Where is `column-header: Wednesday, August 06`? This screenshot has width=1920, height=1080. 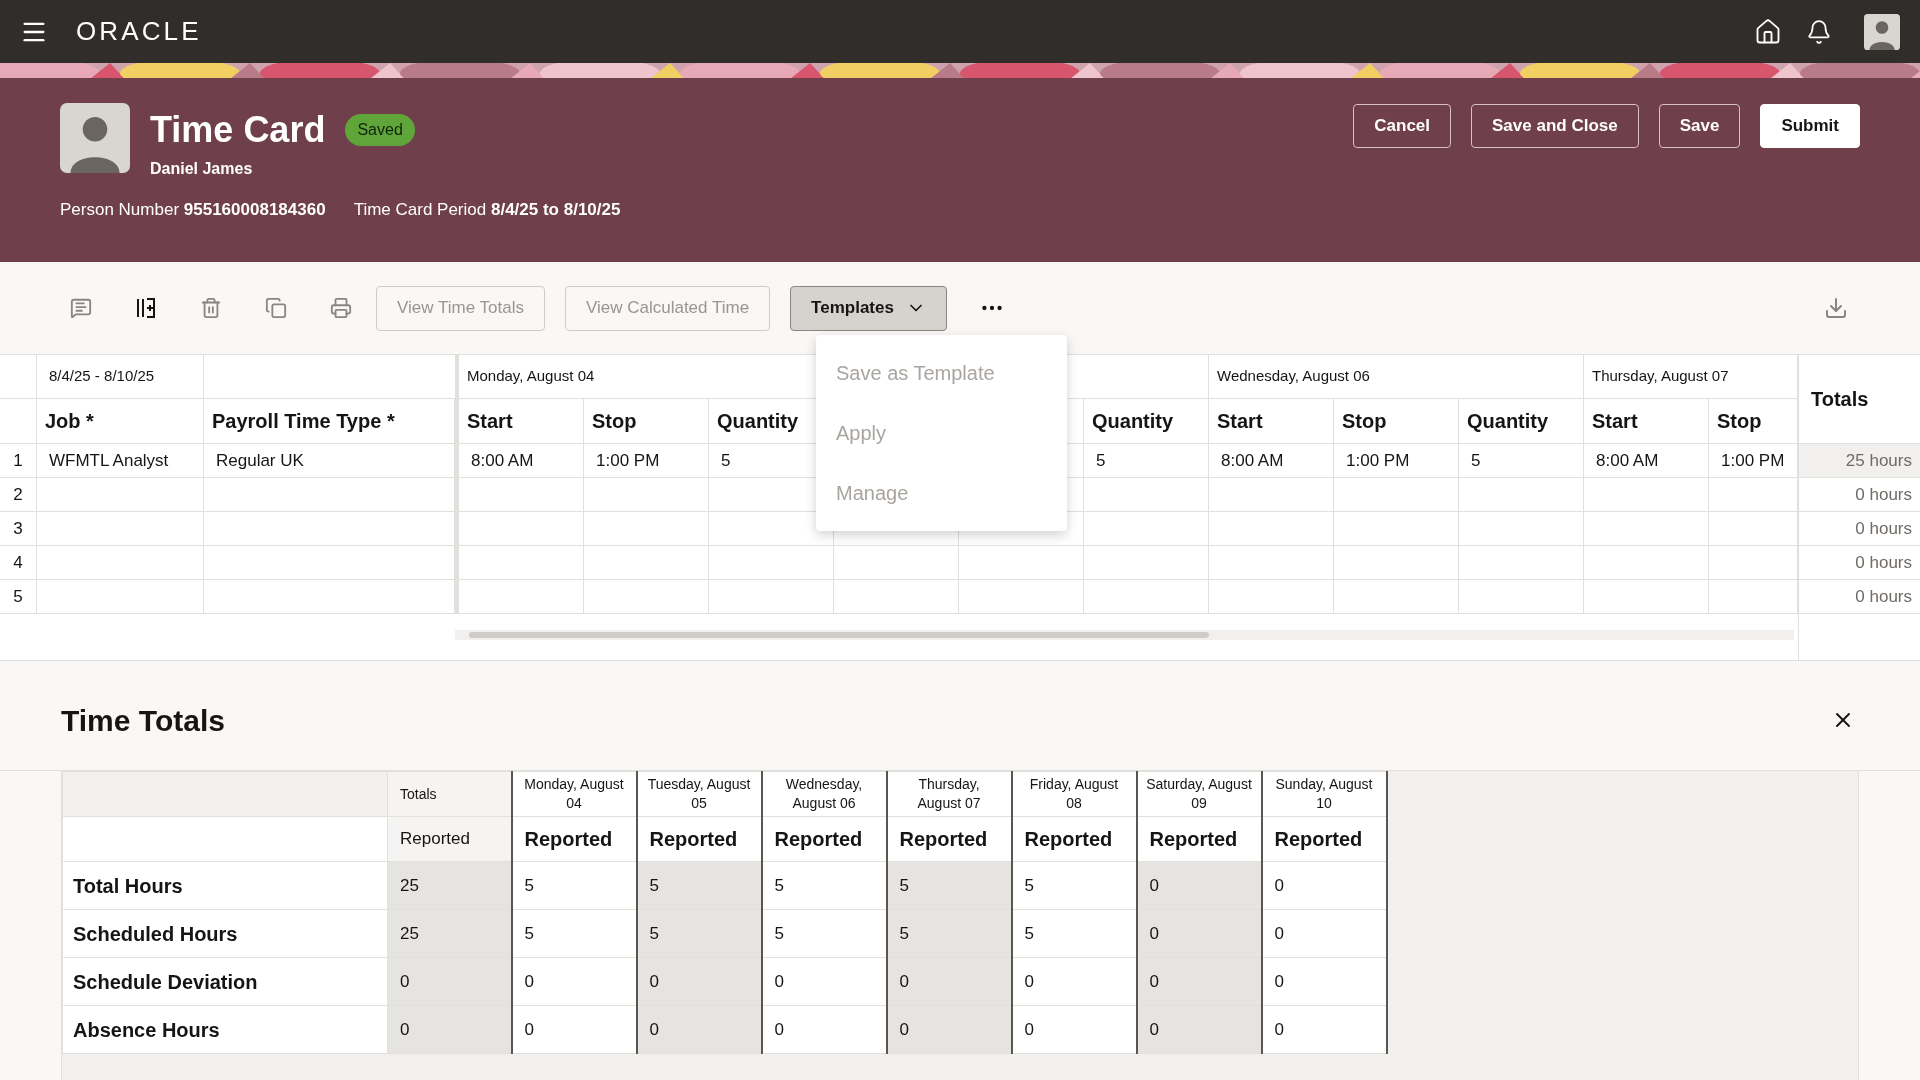 column-header: Wednesday, August 06 is located at coordinates (824, 793).